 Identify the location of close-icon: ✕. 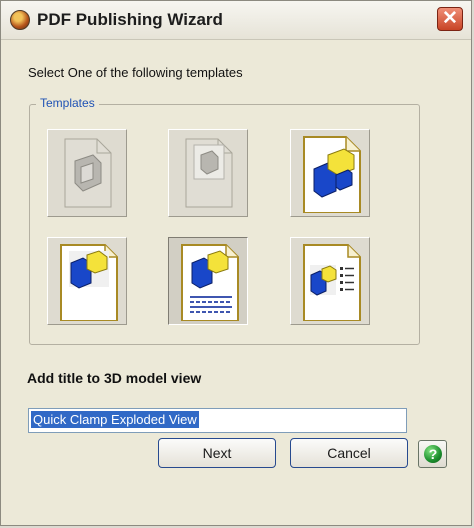
(450, 18).